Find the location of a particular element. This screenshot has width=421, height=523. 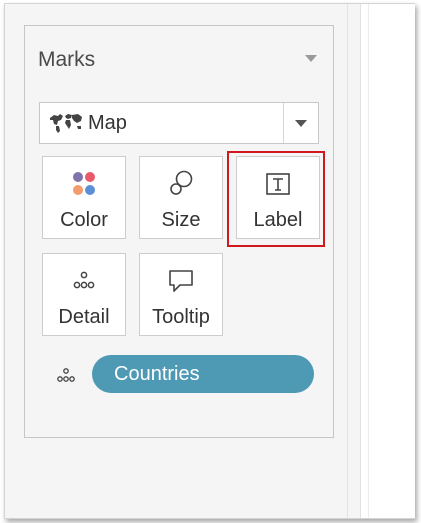

size-circles-icon is located at coordinates (181, 184).